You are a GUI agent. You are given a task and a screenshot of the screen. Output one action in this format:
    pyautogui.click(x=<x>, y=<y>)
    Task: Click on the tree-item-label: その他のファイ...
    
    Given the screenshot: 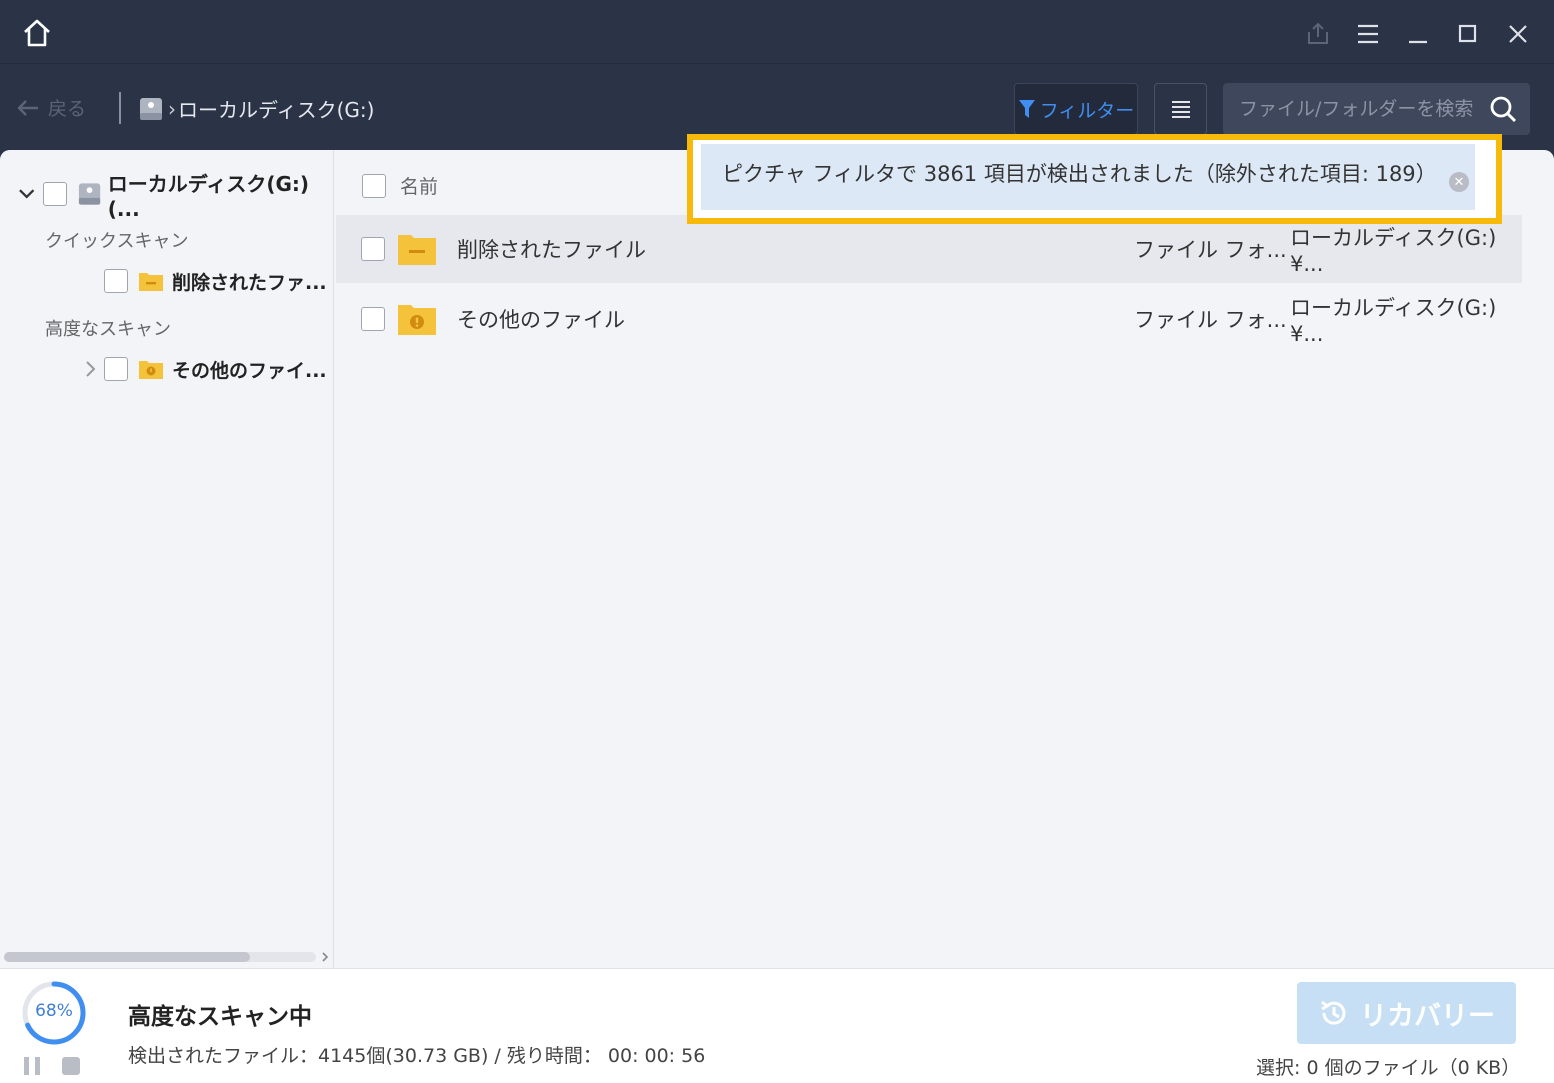 What is the action you would take?
    pyautogui.click(x=249, y=370)
    